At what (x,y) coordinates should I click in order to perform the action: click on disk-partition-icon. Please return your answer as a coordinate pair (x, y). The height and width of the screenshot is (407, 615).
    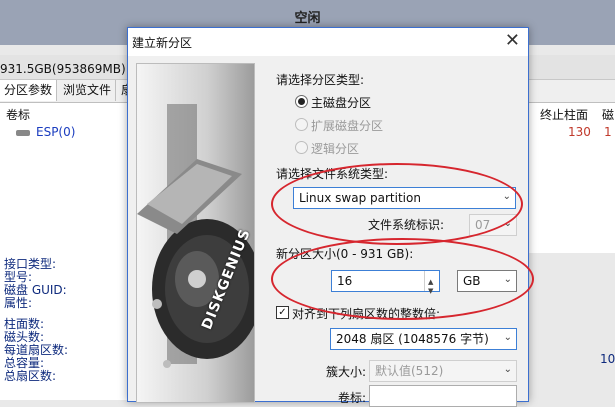
    Looking at the image, I should click on (23, 133).